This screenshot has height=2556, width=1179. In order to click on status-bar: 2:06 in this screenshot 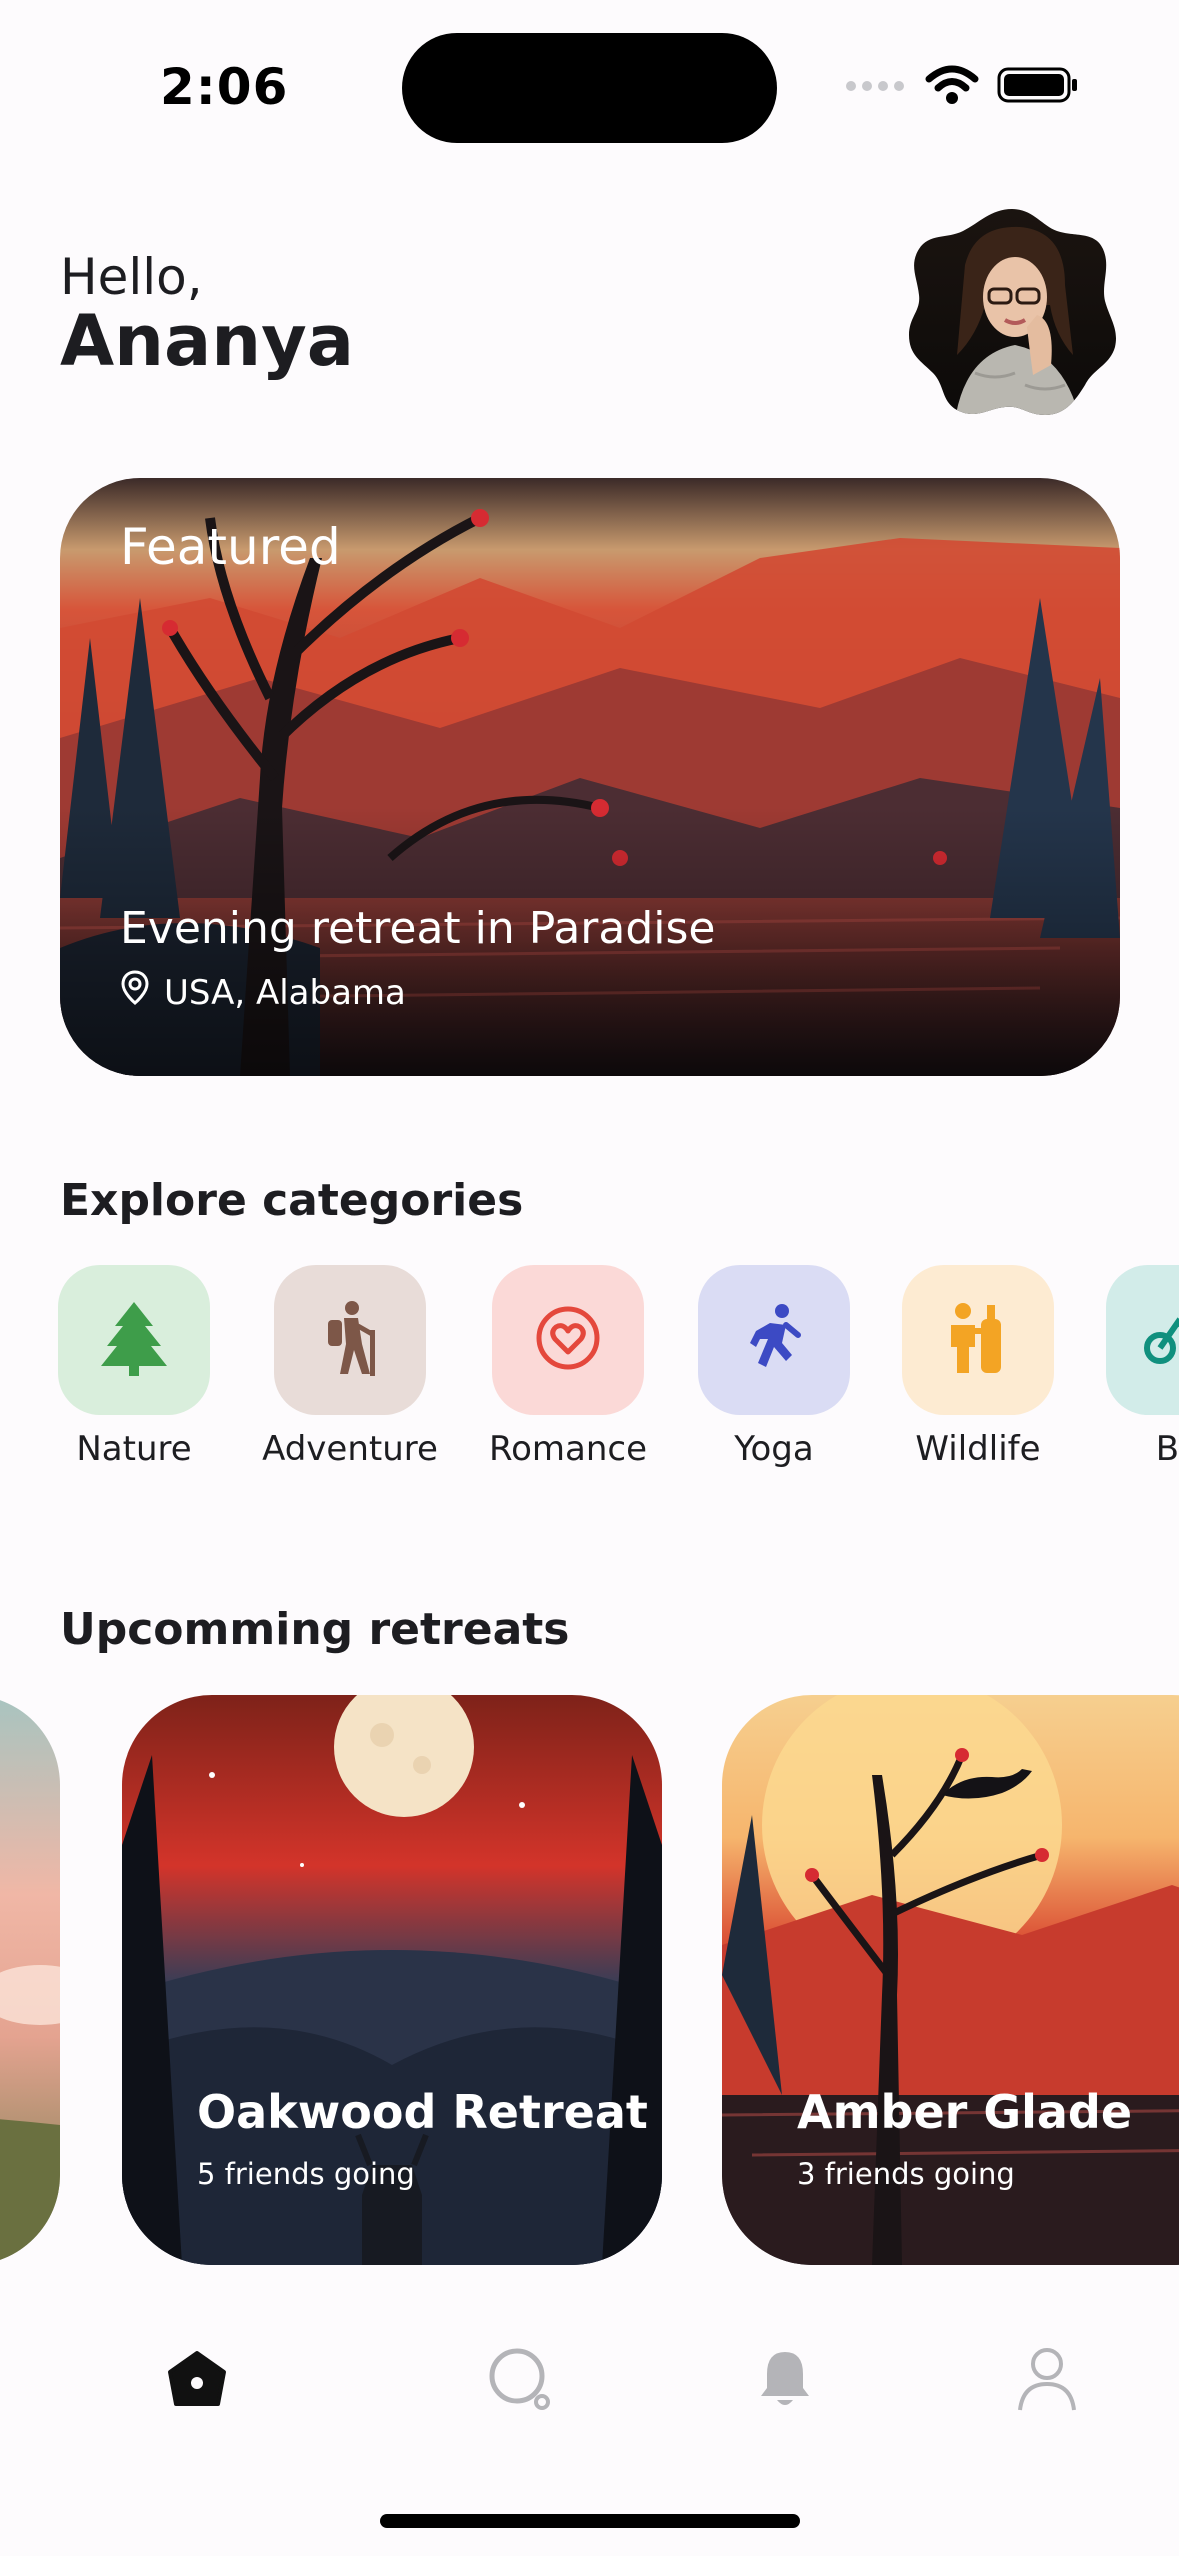, I will do `click(589, 75)`.